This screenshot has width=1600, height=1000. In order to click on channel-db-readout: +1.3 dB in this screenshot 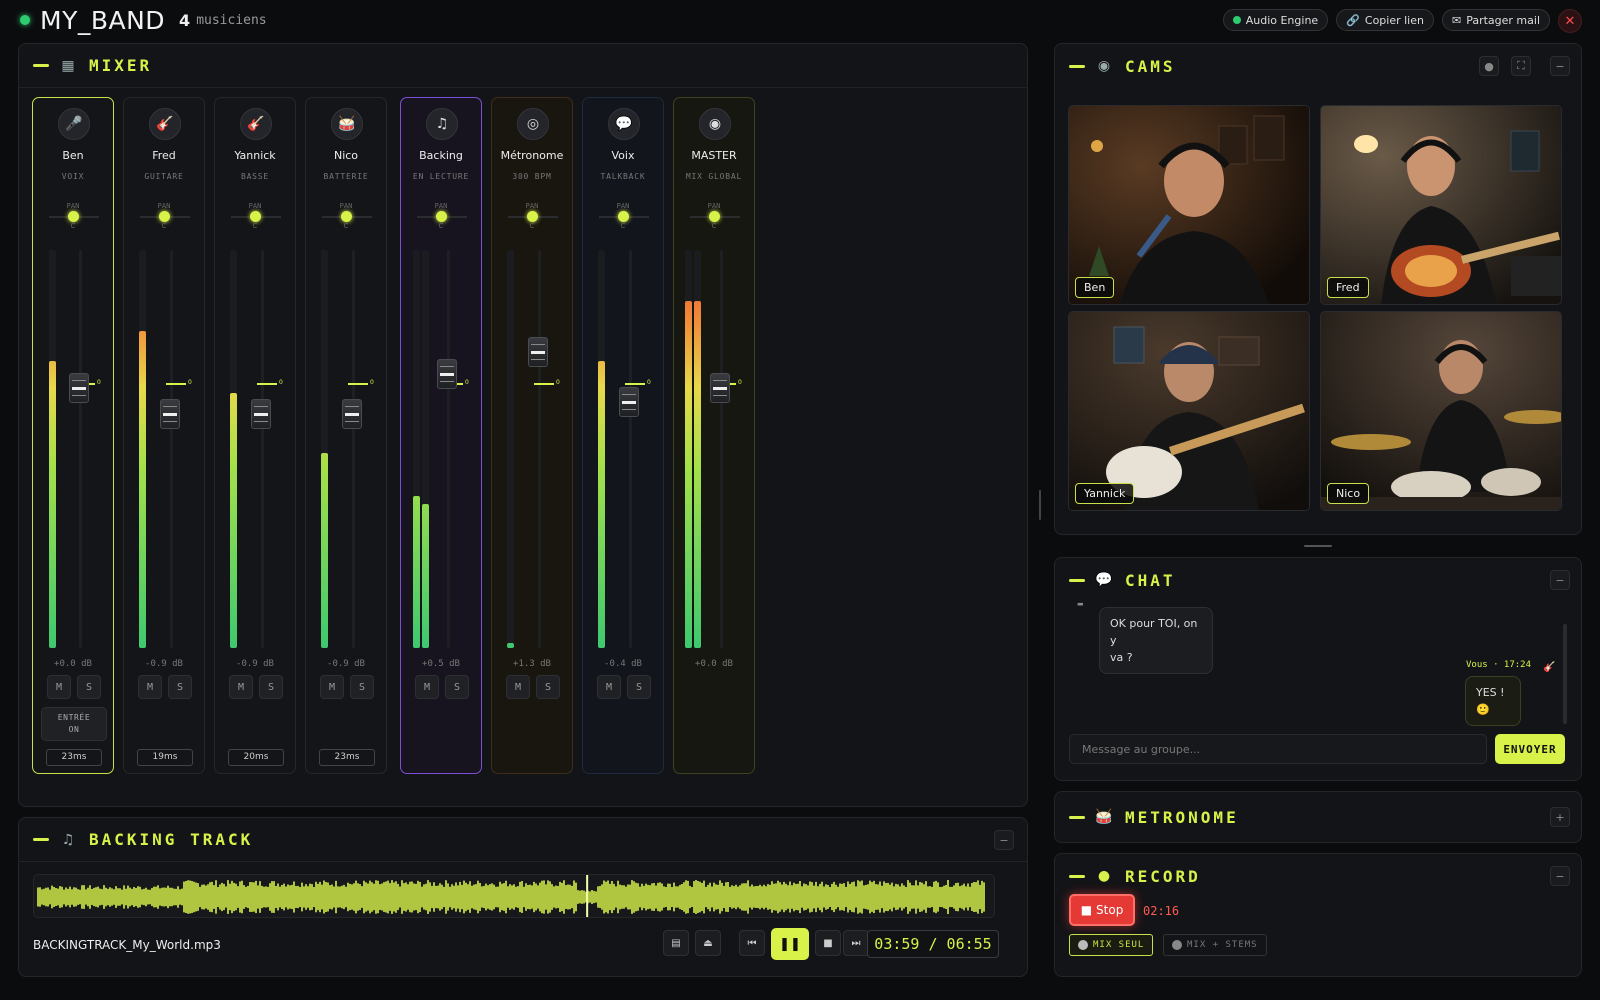, I will do `click(532, 664)`.